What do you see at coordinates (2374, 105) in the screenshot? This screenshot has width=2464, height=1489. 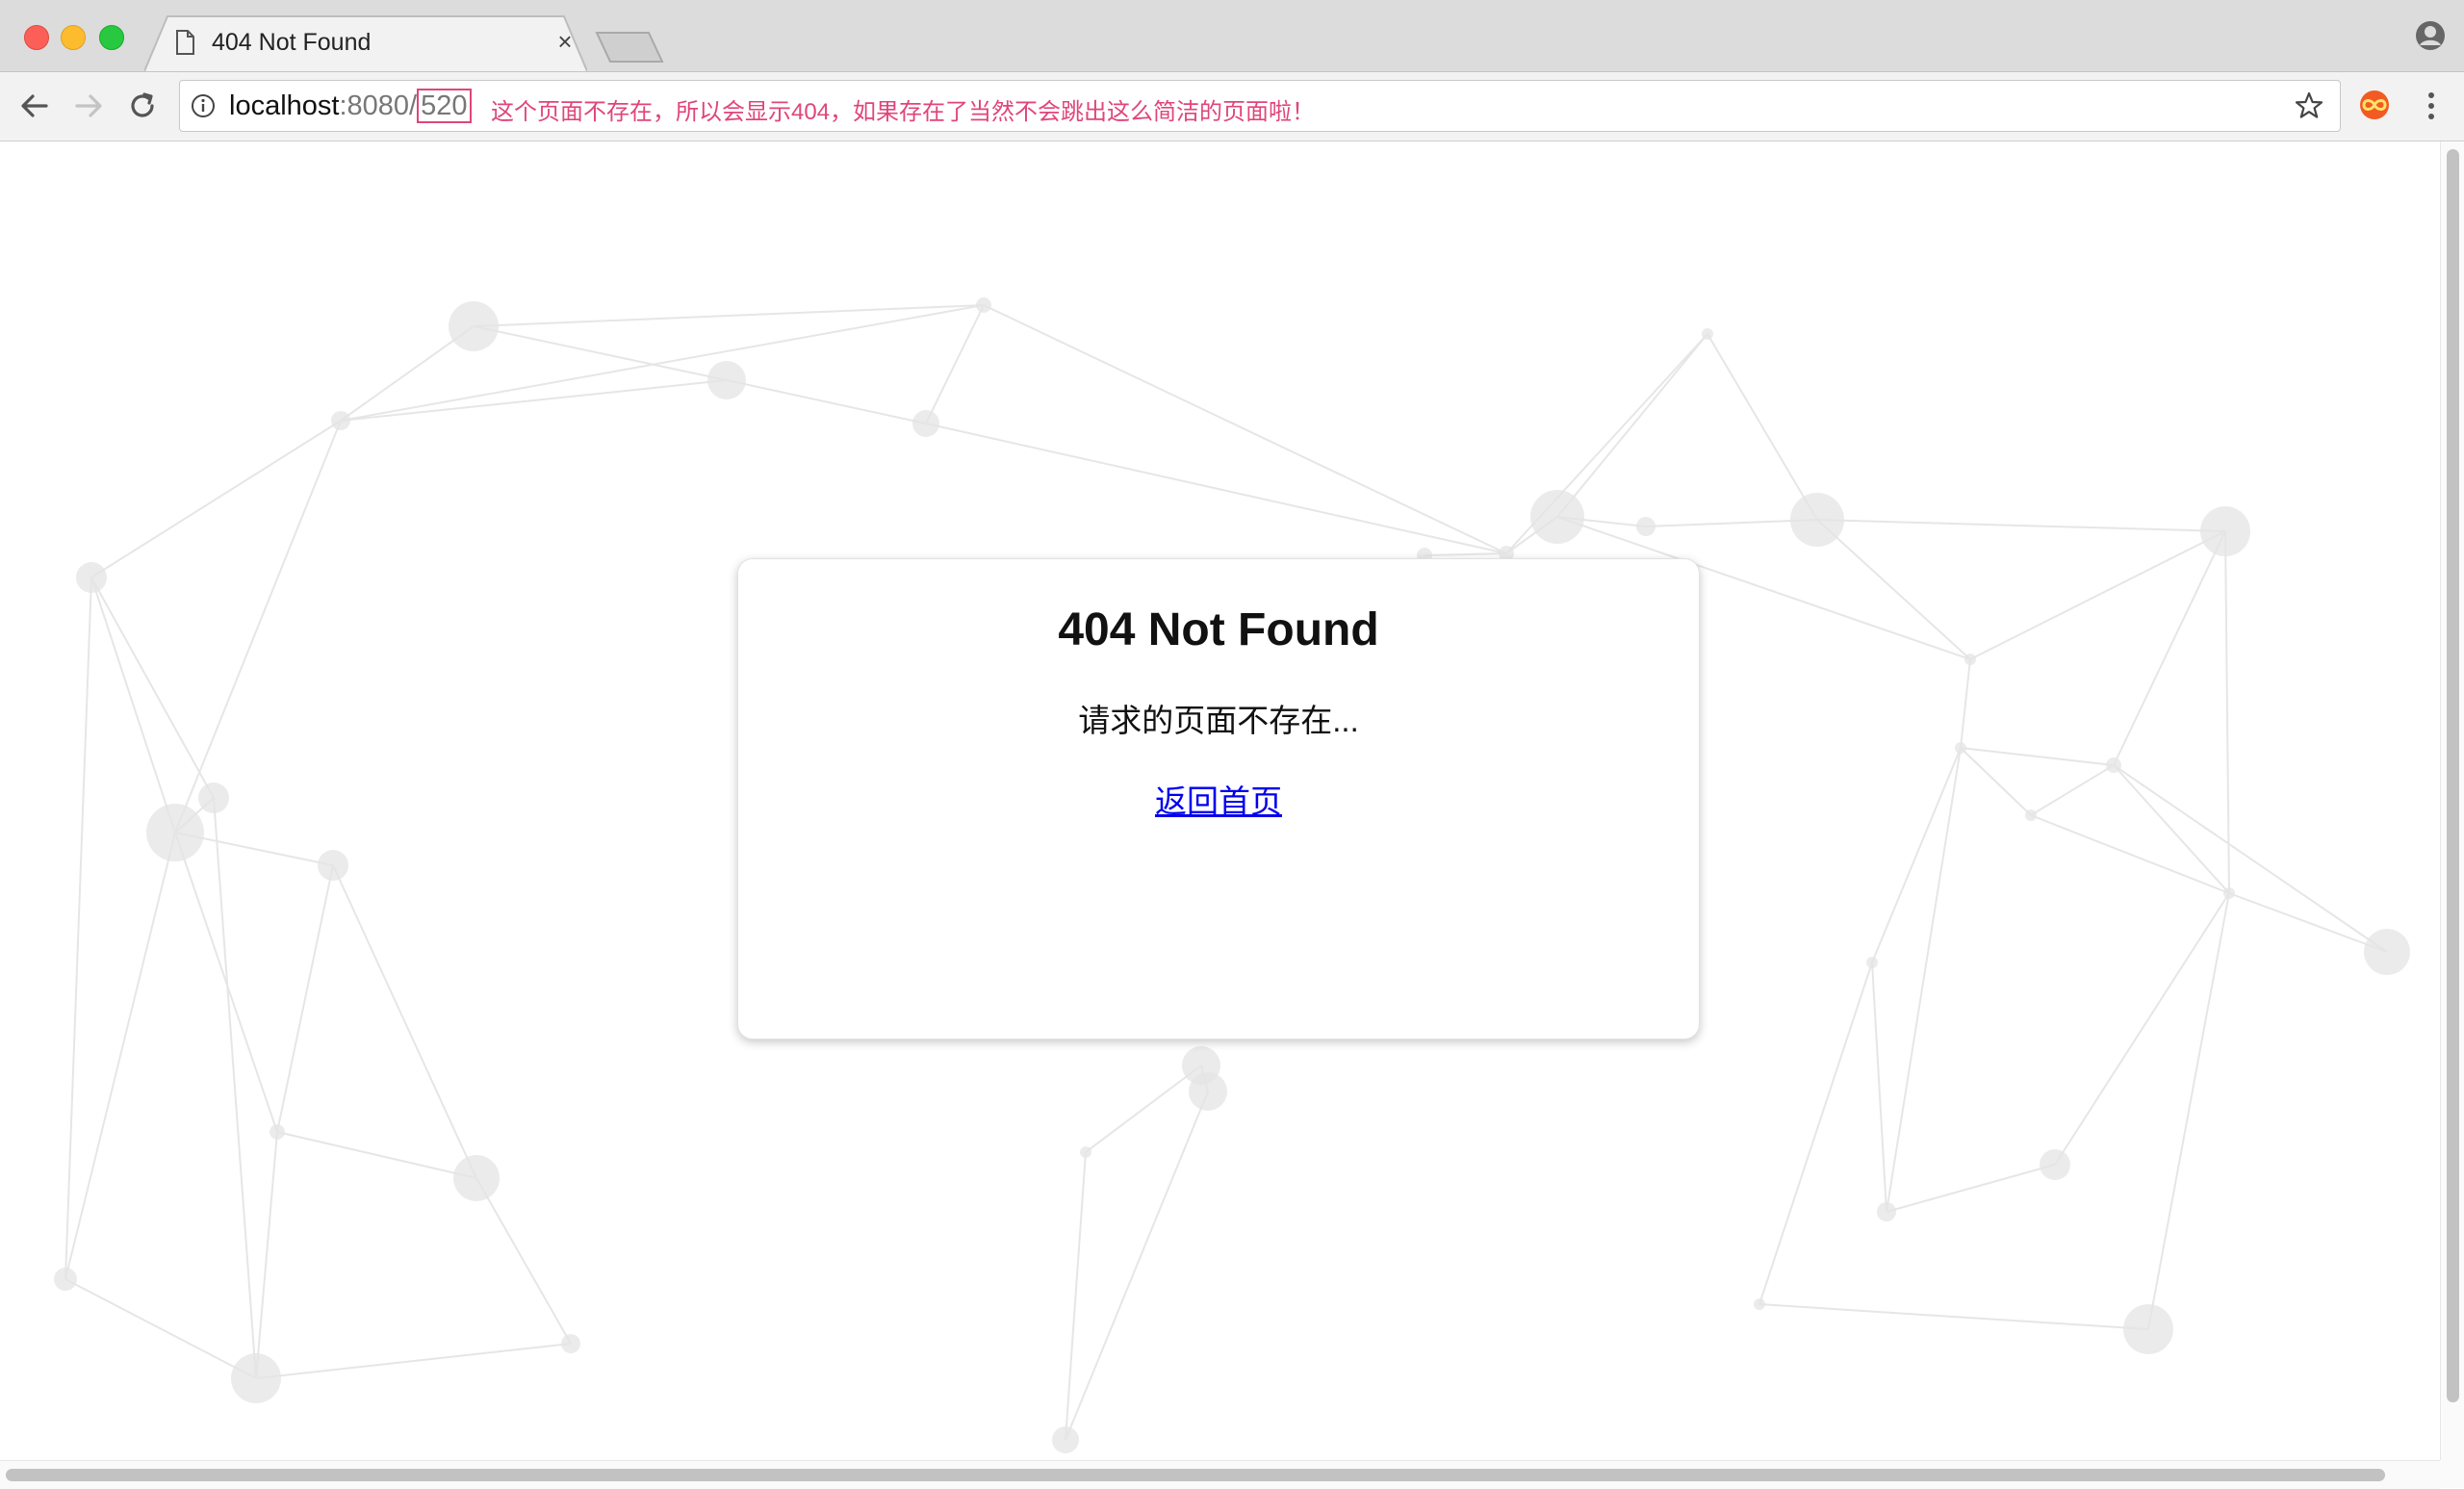 I see `extension-icon` at bounding box center [2374, 105].